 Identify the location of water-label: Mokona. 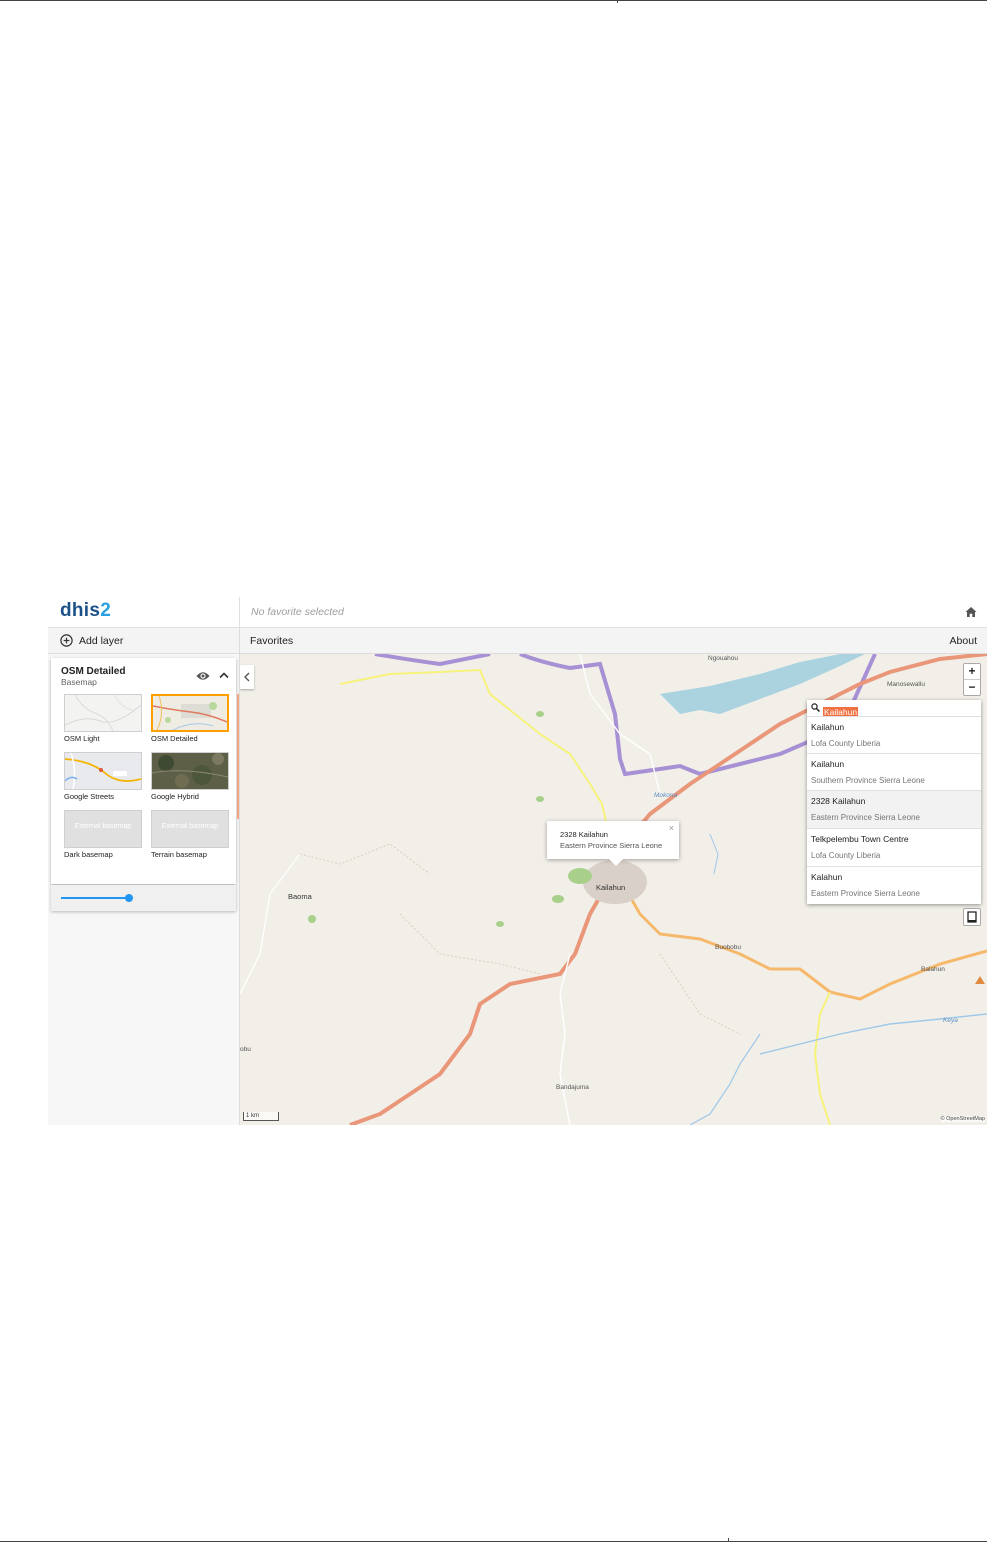
(666, 795).